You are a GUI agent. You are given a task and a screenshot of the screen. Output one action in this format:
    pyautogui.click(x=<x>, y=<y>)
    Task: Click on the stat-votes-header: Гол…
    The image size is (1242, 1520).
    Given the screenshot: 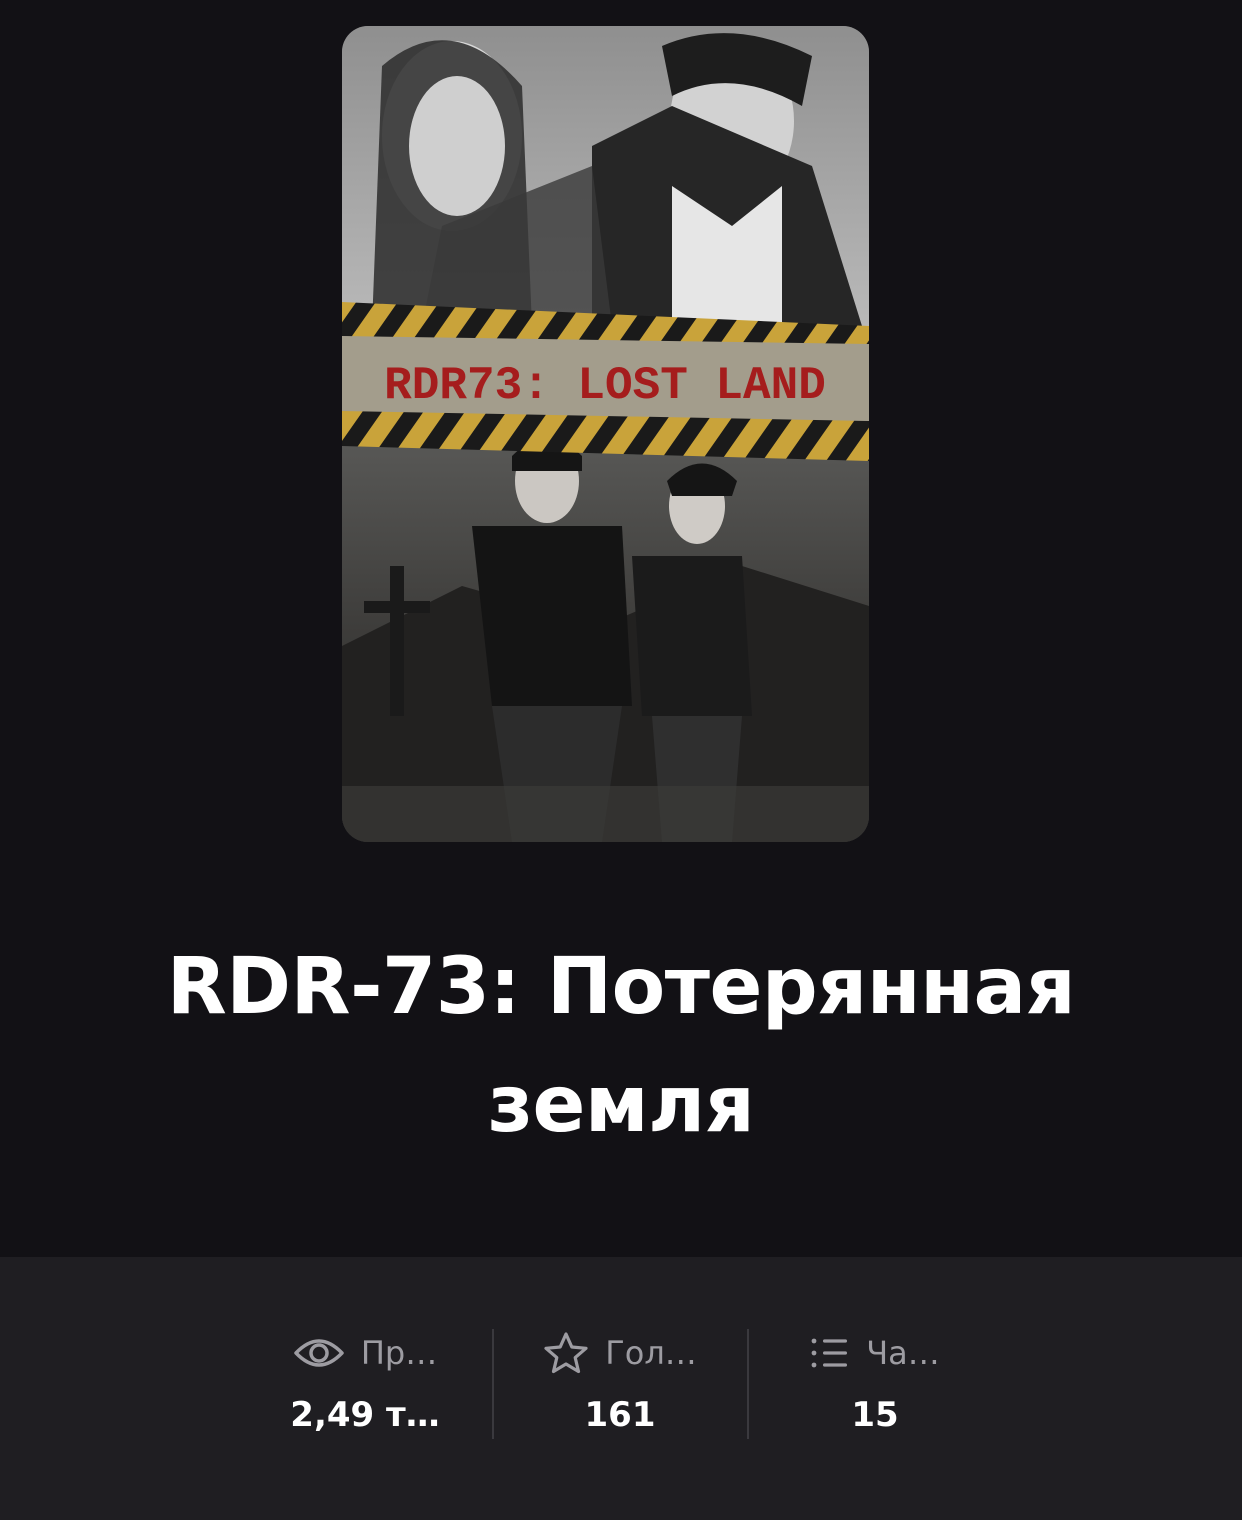 What is the action you would take?
    pyautogui.click(x=620, y=1353)
    